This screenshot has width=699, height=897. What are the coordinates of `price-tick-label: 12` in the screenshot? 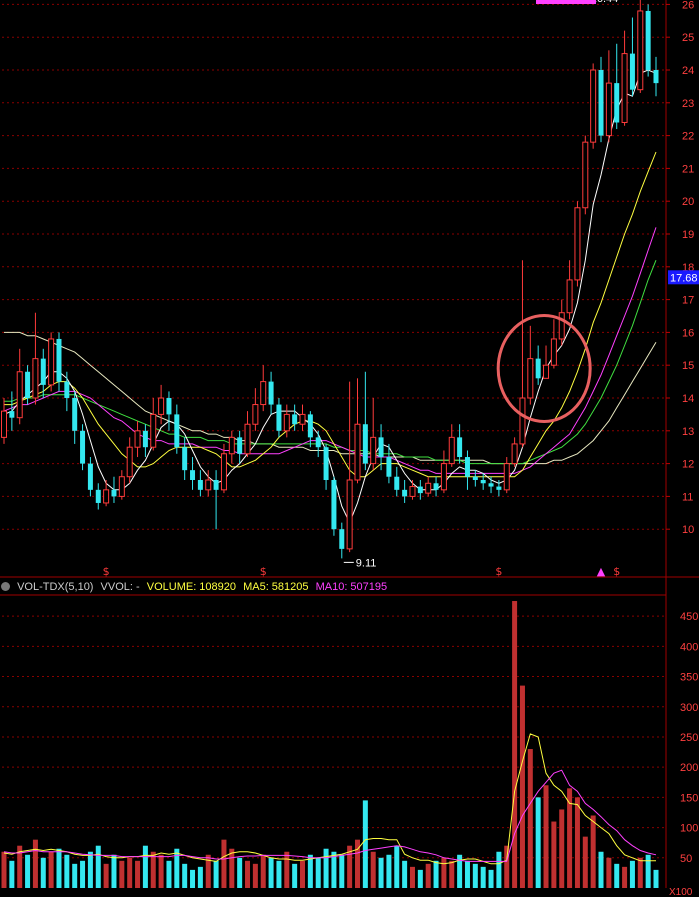 It's located at (688, 465).